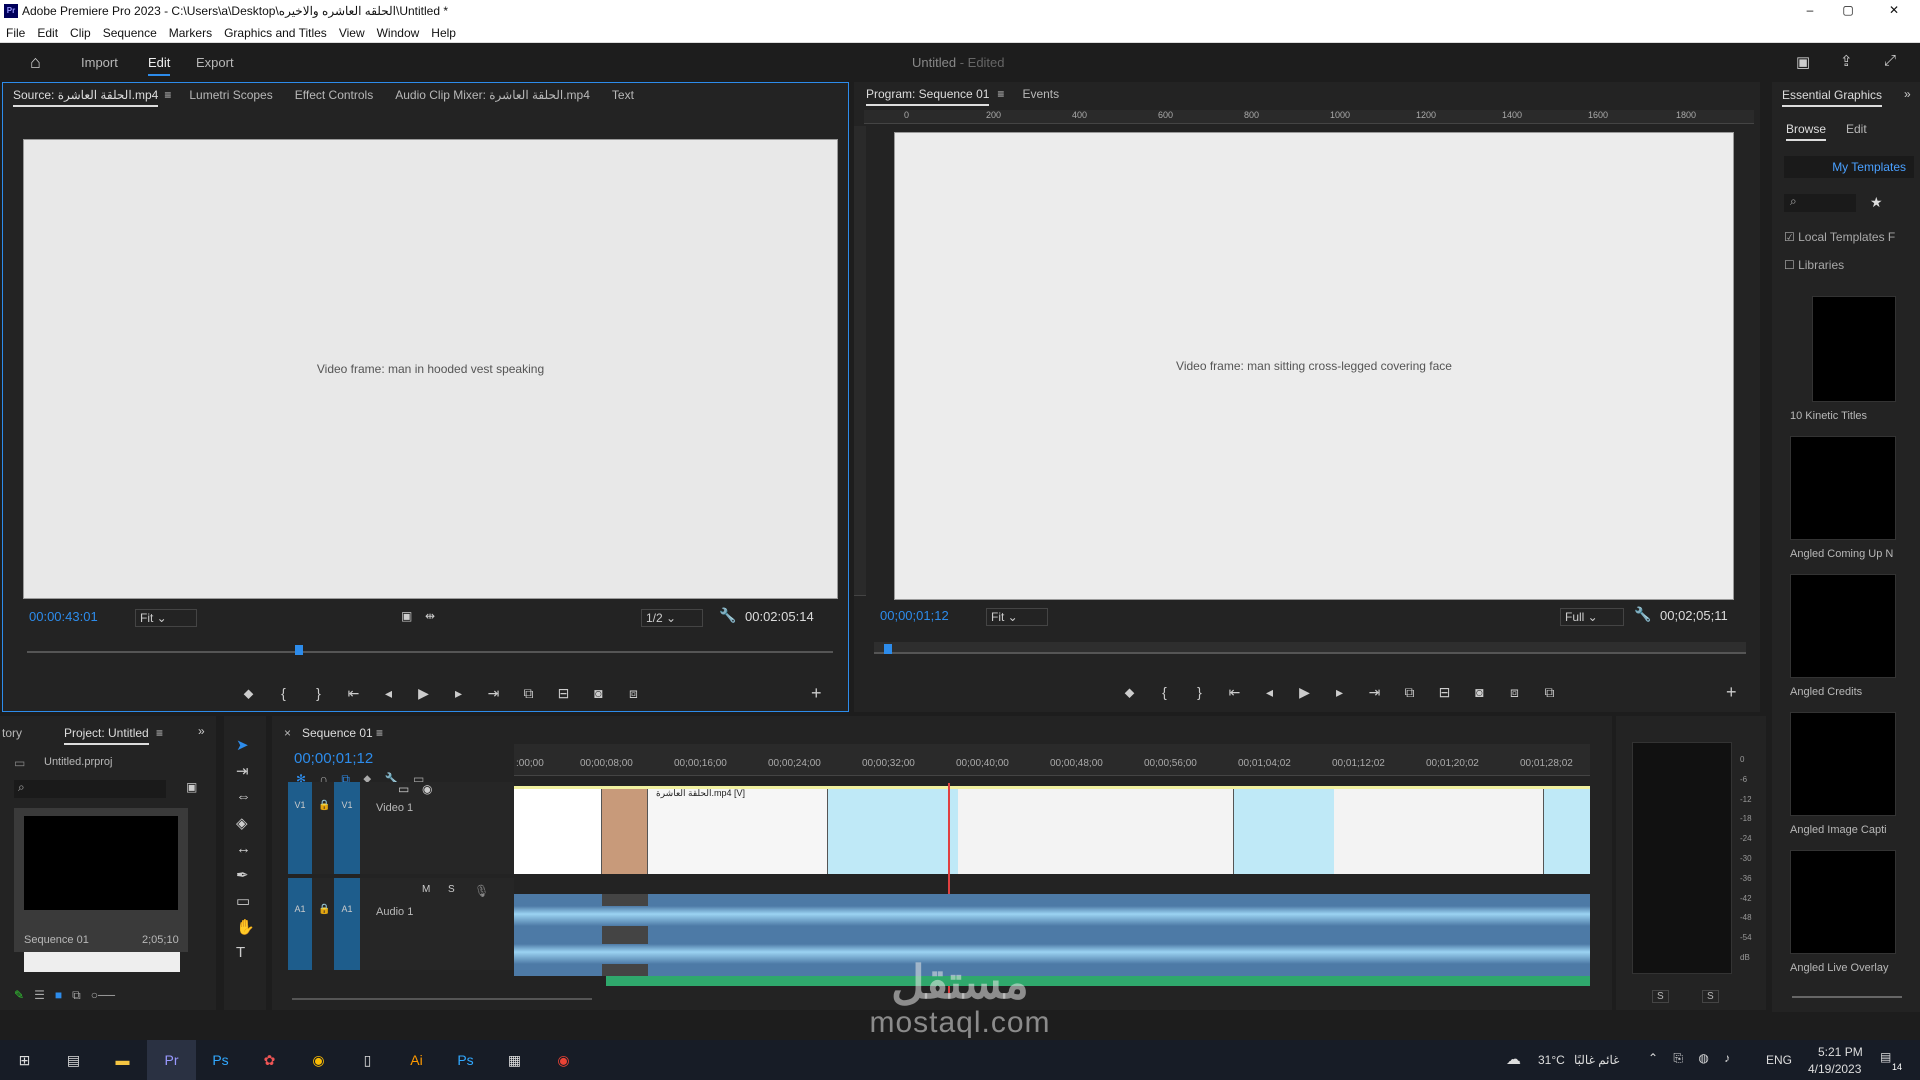 The width and height of the screenshot is (1920, 1080). What do you see at coordinates (58, 995) in the screenshot?
I see `icon-view-icon: ■` at bounding box center [58, 995].